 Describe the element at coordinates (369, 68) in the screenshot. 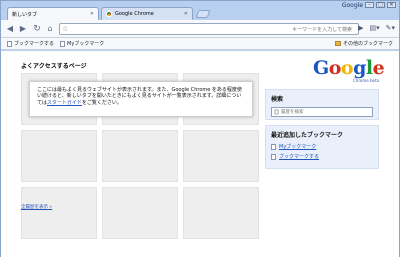

I see `logo-letter: l` at that location.